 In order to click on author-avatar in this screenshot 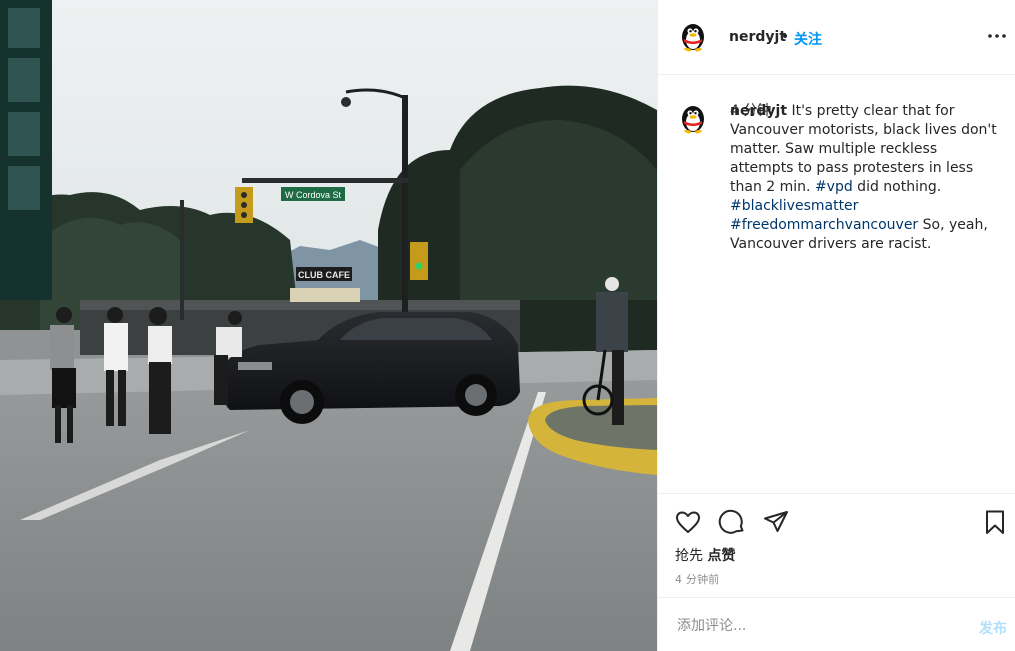, I will do `click(693, 35)`.